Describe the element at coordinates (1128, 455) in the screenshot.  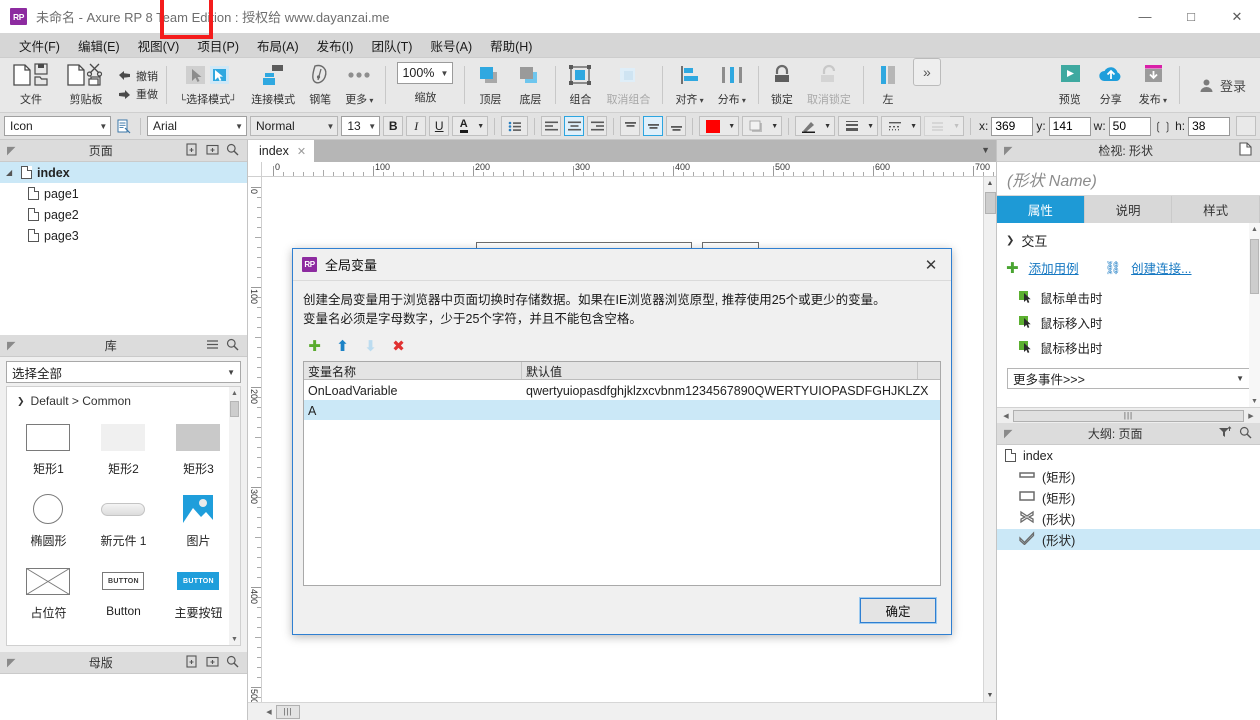
I see `outline-item-index: index` at that location.